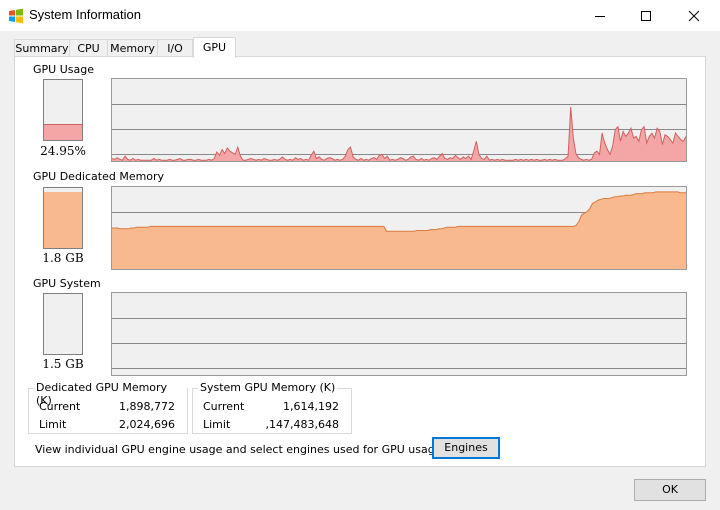 The width and height of the screenshot is (720, 510). I want to click on gpu-usage-label: GPU Usage, so click(63, 69).